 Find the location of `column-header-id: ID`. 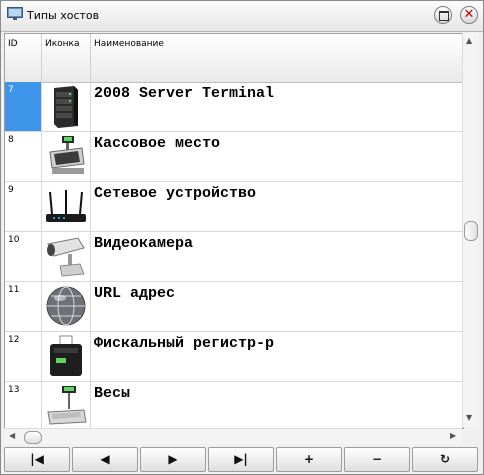

column-header-id: ID is located at coordinates (23, 58).